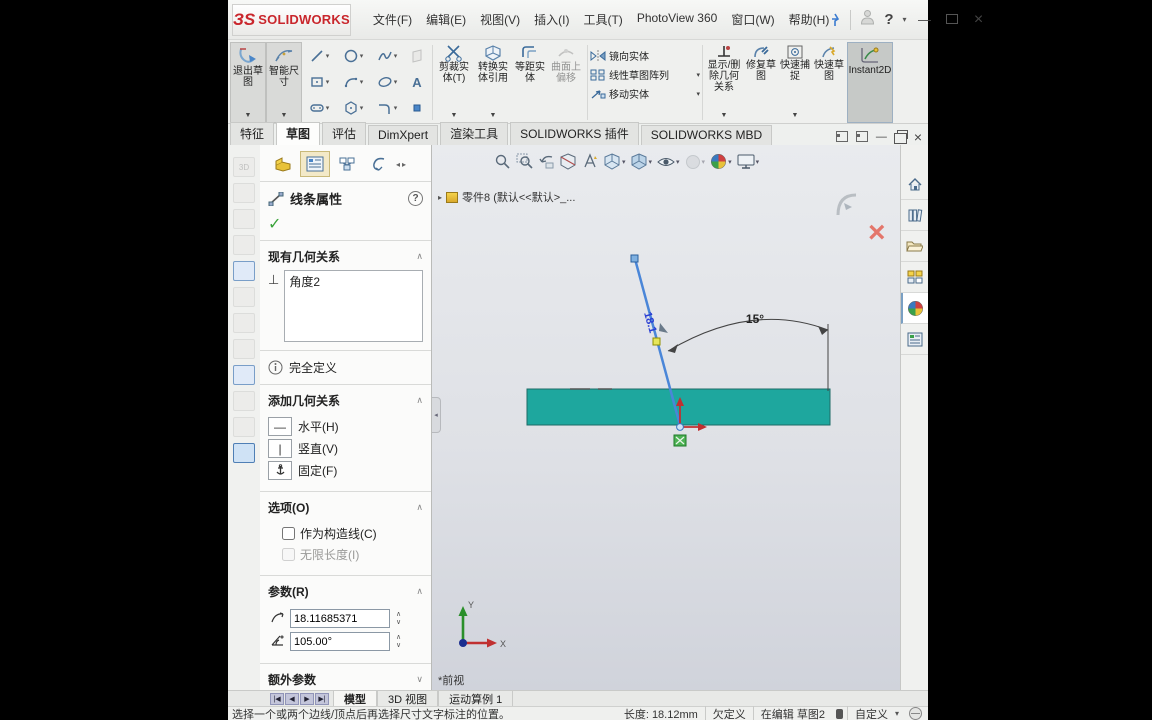  I want to click on move-entities-button: 移动实体 ▾, so click(645, 93).